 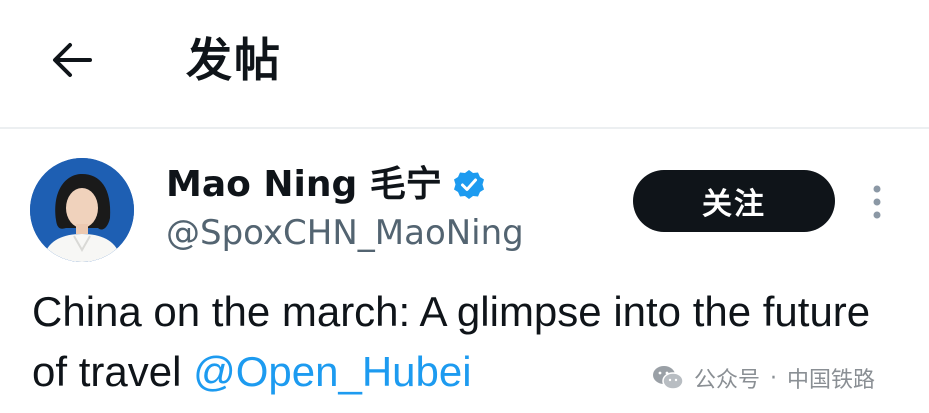 I want to click on avatar-image, so click(x=82, y=210).